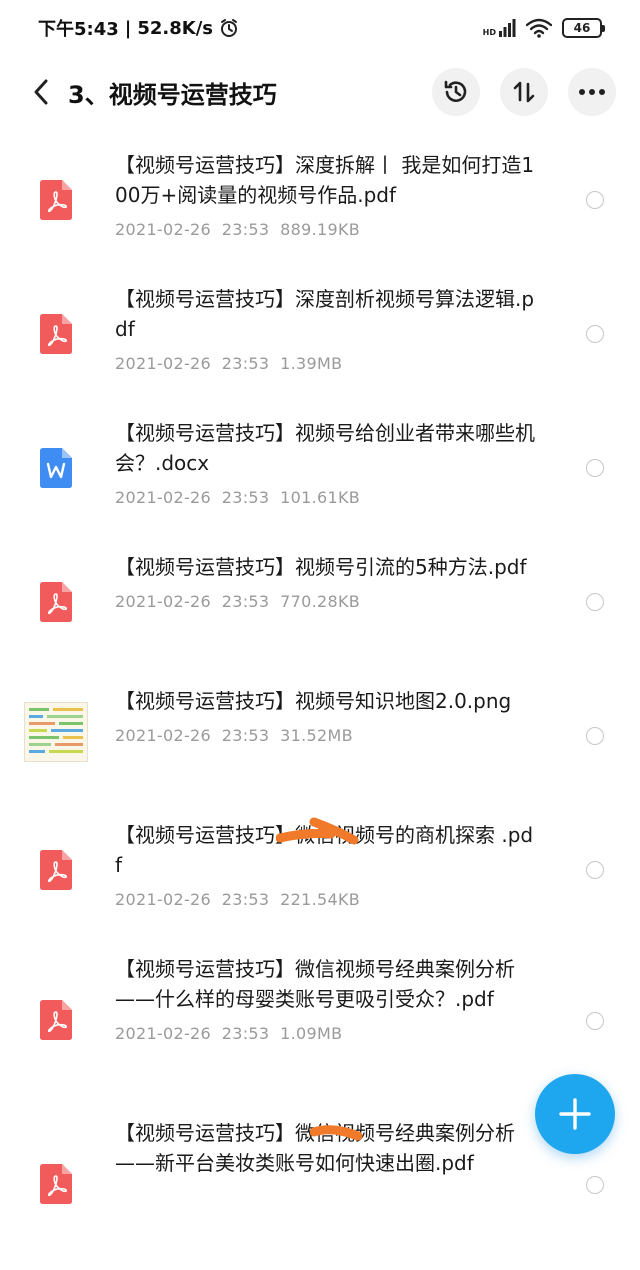 The width and height of the screenshot is (640, 1270). Describe the element at coordinates (325, 180) in the screenshot. I see `file-name: 【视频号运营技巧】深度拆解丨 我是如何打造100万+阅读量的视频号作品.pdf` at that location.